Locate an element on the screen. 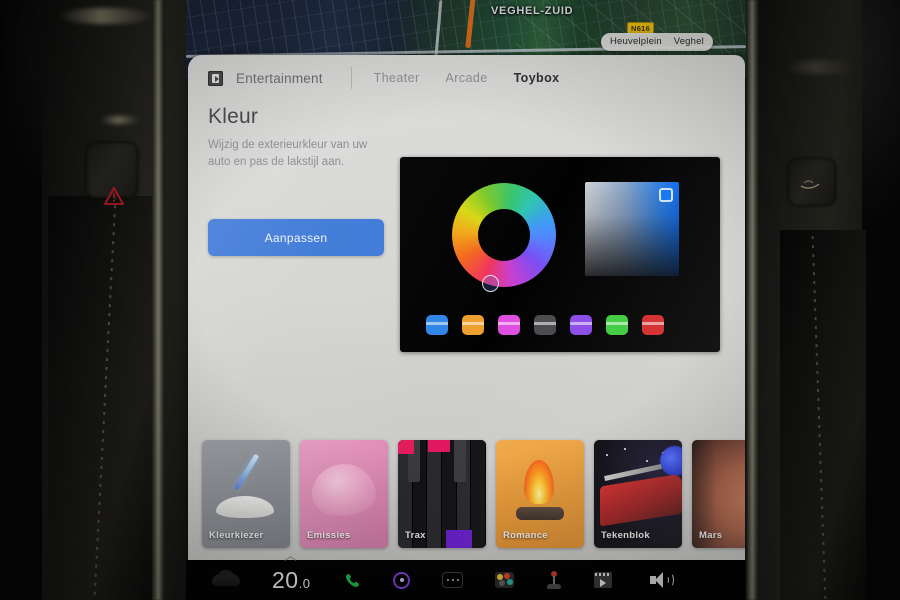 The height and width of the screenshot is (600, 900). media-circle-icon is located at coordinates (402, 580).